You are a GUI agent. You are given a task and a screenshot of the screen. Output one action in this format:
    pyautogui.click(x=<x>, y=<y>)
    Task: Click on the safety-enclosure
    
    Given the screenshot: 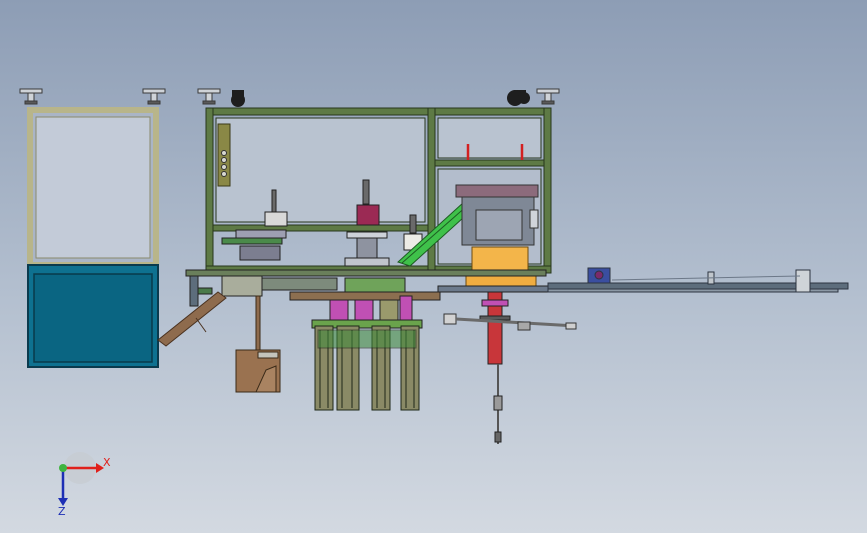 What is the action you would take?
    pyautogui.click(x=93, y=237)
    